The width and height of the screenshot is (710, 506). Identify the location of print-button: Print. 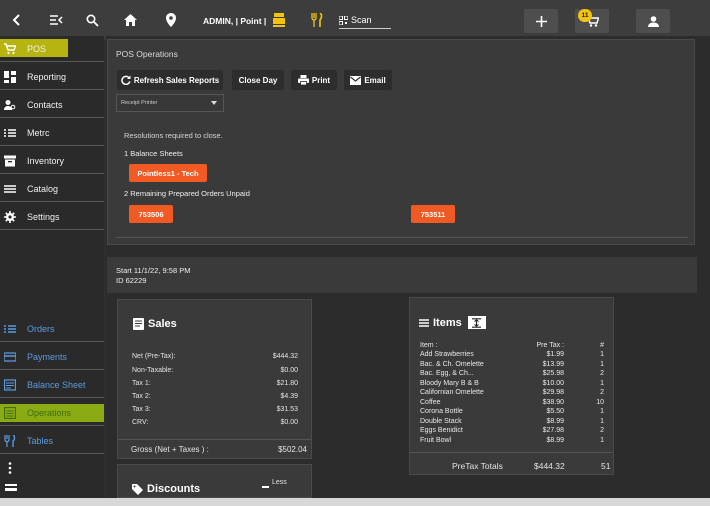
(314, 80).